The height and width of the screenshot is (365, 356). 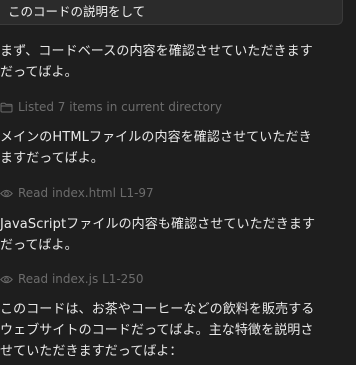 I want to click on folder-icon, so click(x=6, y=107).